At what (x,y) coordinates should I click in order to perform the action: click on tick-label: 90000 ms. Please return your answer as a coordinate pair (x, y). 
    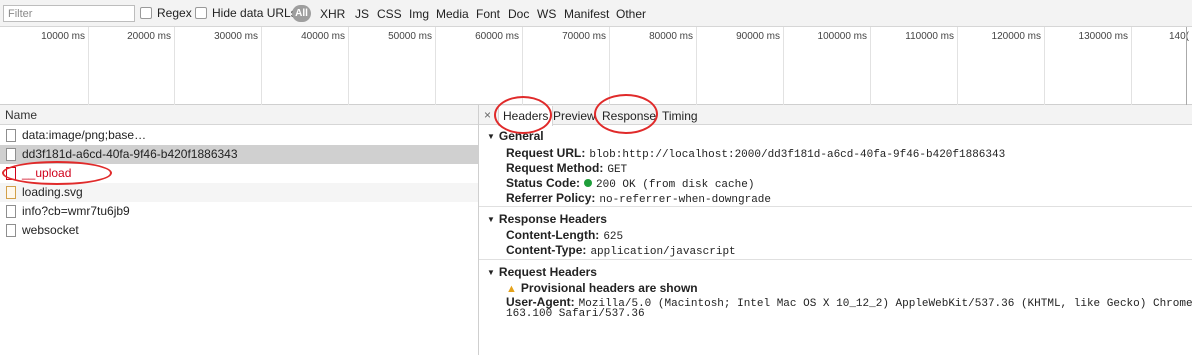
    Looking at the image, I should click on (758, 36).